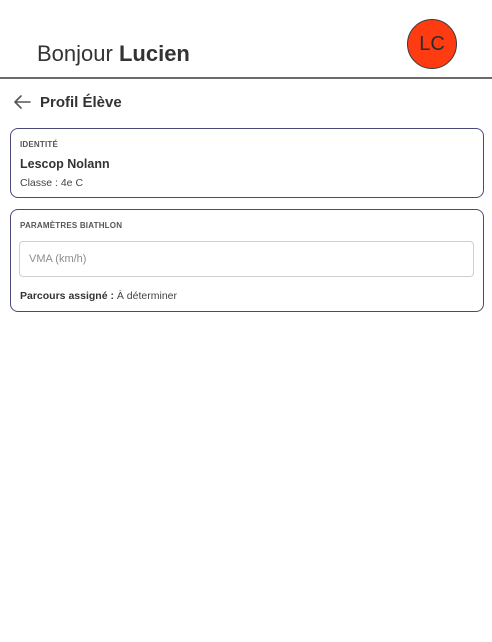 Image resolution: width=492 pixels, height=642 pixels. I want to click on avatar: LC, so click(432, 44).